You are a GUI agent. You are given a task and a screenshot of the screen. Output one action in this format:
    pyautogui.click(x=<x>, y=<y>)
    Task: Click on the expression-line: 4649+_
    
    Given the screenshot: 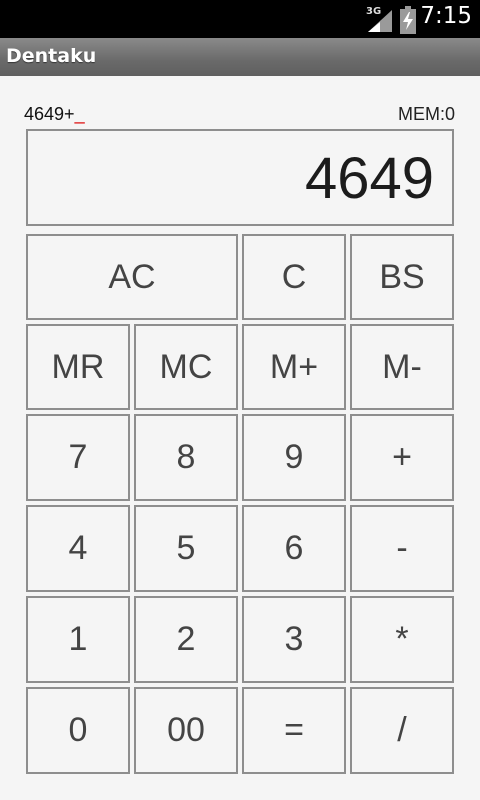 What is the action you would take?
    pyautogui.click(x=54, y=114)
    